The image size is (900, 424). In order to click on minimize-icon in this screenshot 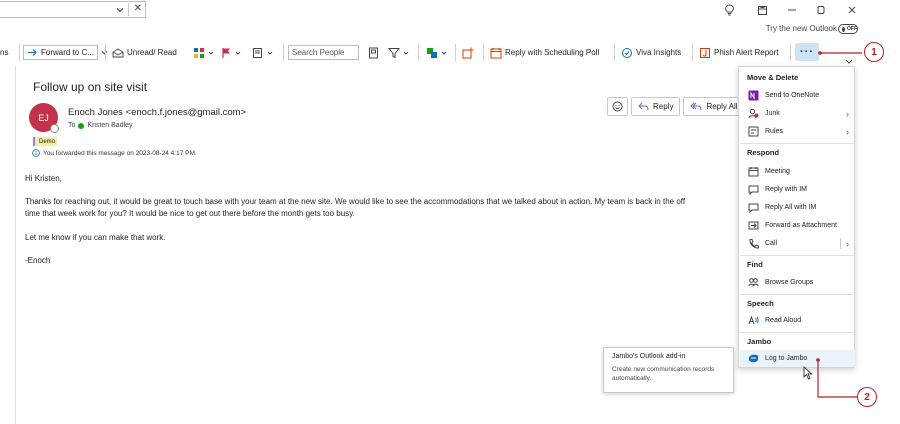, I will do `click(792, 10)`.